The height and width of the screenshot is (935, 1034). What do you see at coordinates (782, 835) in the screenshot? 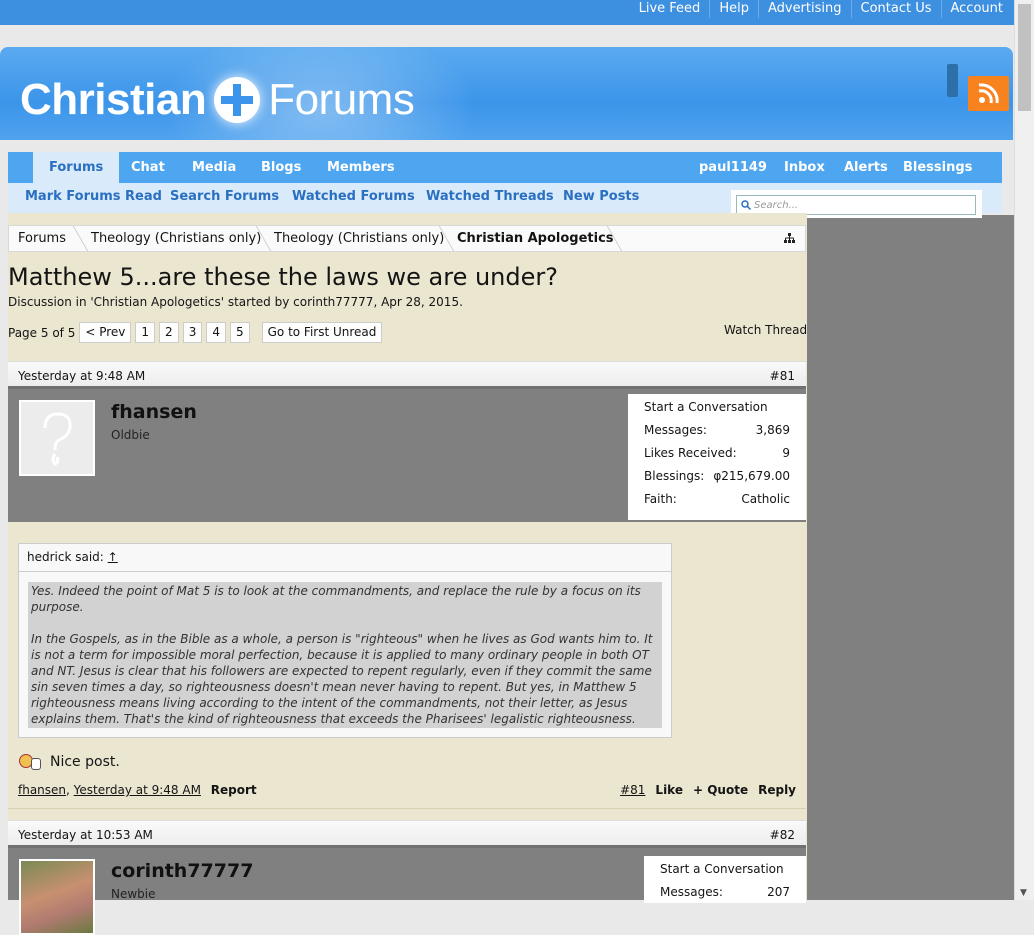
I see `post-number: #82` at bounding box center [782, 835].